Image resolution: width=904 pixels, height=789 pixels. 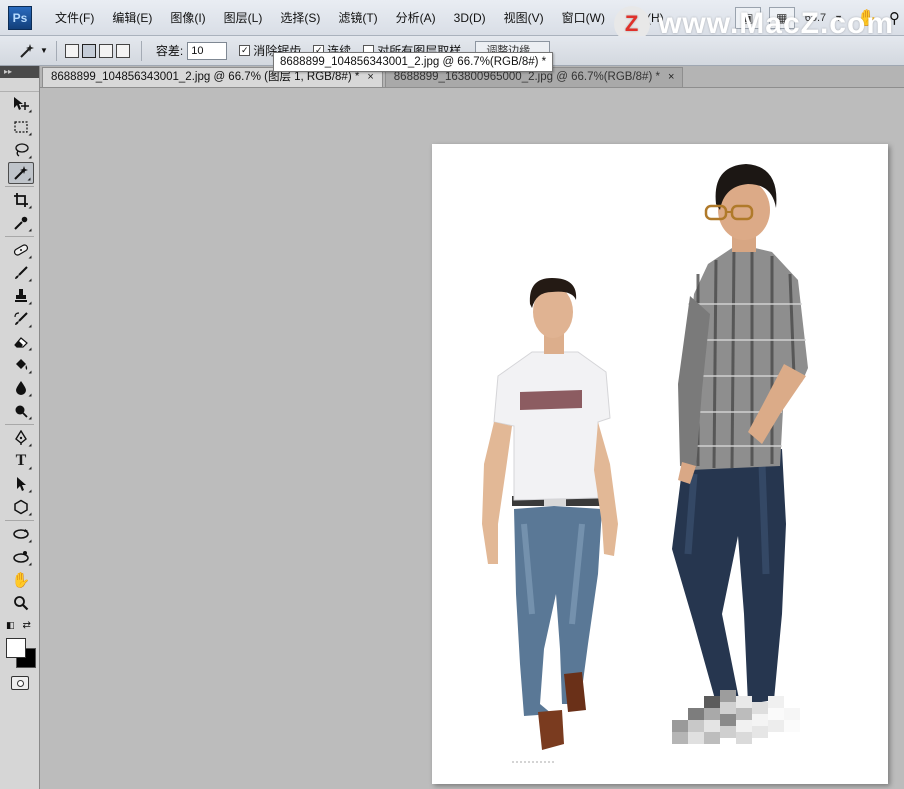 I want to click on path-select-icon, so click(x=21, y=484).